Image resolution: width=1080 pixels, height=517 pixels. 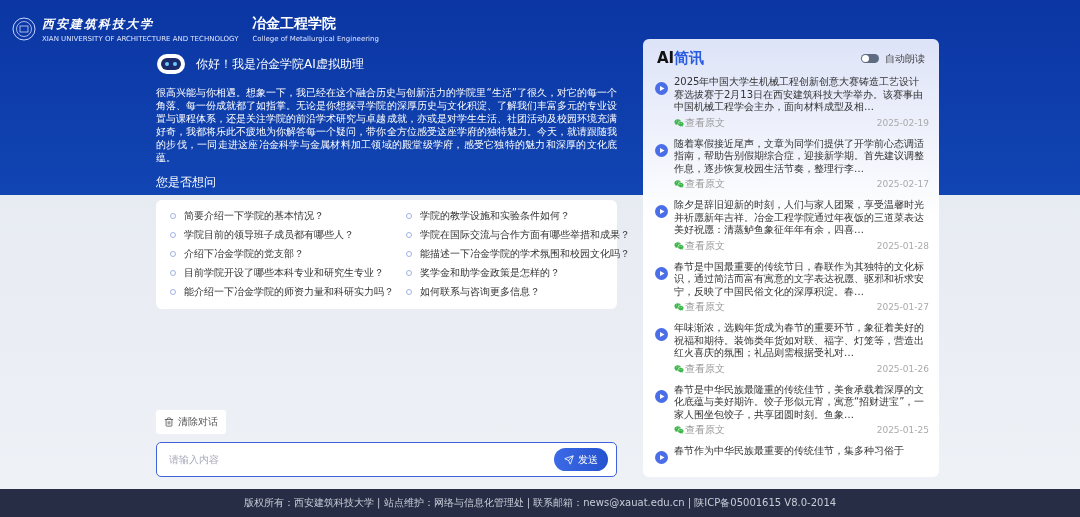 I want to click on trash-icon, so click(x=169, y=422).